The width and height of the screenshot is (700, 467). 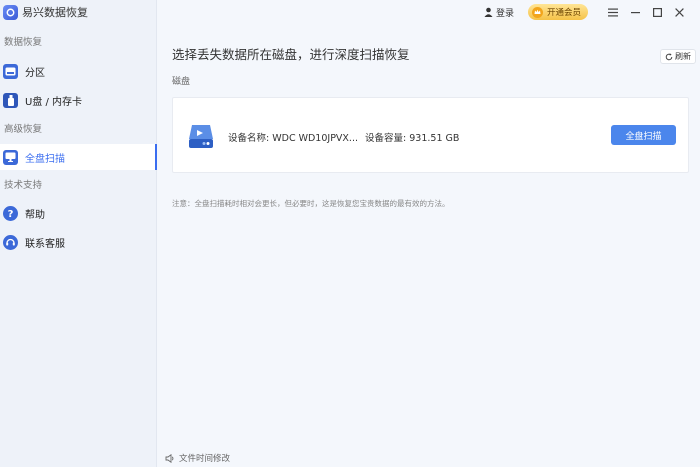 What do you see at coordinates (643, 135) in the screenshot?
I see `full-scan-button: 全盘扫描` at bounding box center [643, 135].